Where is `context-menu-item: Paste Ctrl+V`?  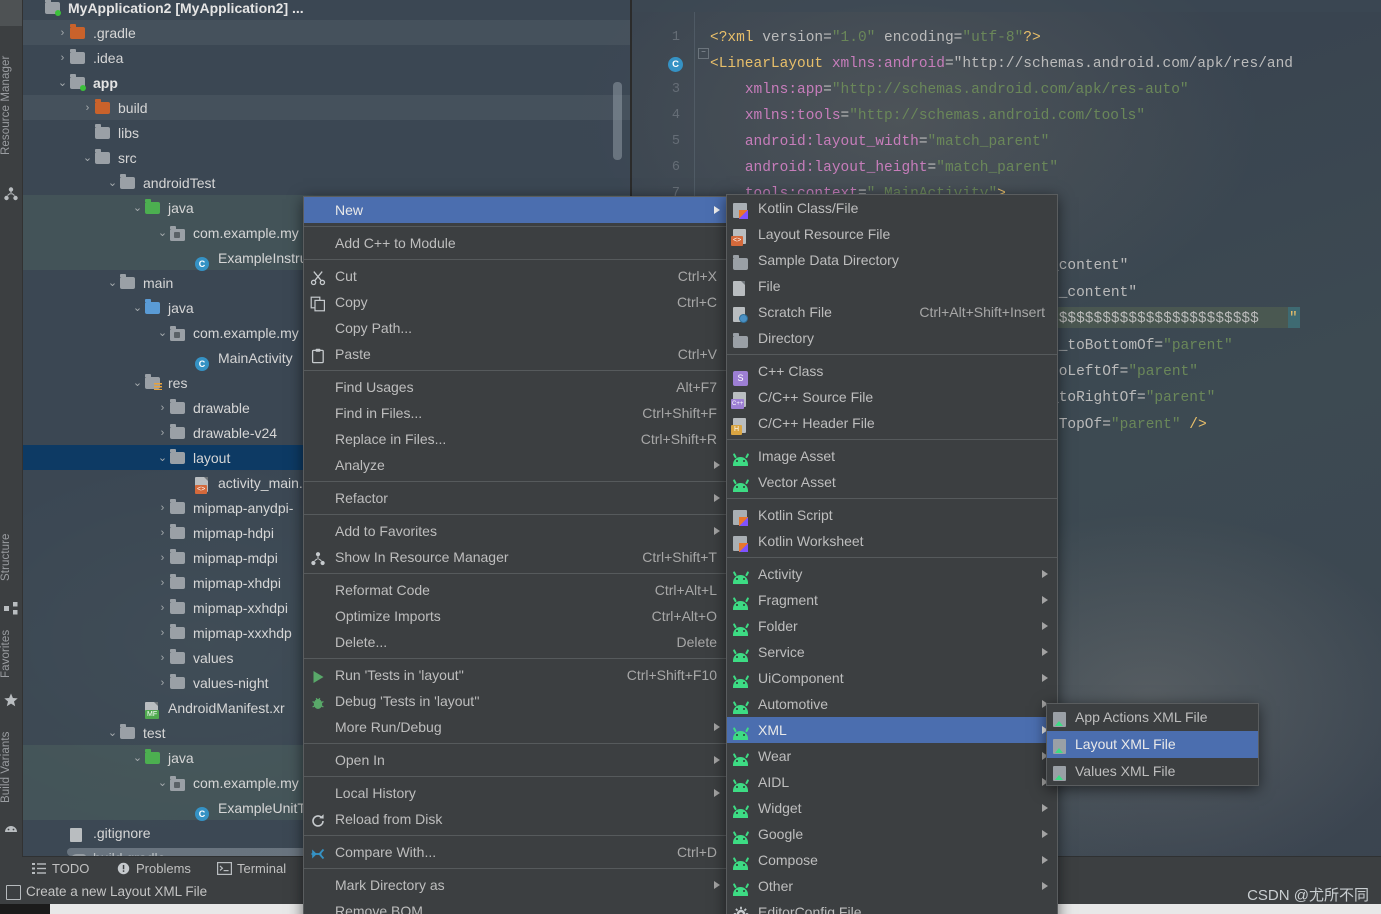
context-menu-item: Paste Ctrl+V is located at coordinates (516, 354).